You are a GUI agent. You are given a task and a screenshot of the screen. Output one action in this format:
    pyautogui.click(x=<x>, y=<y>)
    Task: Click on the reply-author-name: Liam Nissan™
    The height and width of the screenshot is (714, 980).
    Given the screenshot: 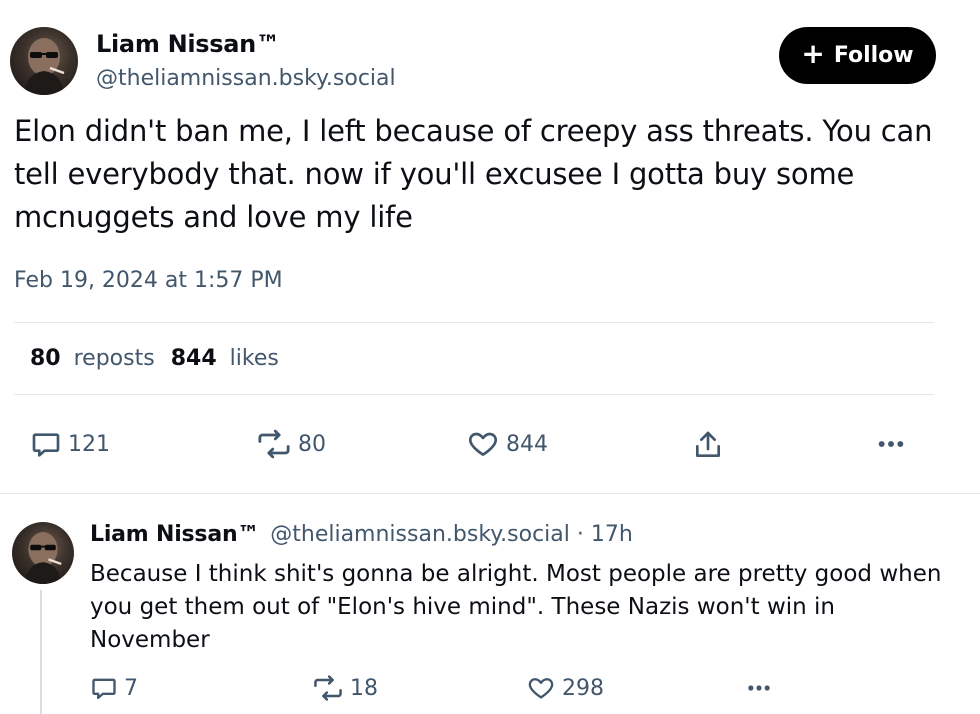 What is the action you would take?
    pyautogui.click(x=174, y=534)
    